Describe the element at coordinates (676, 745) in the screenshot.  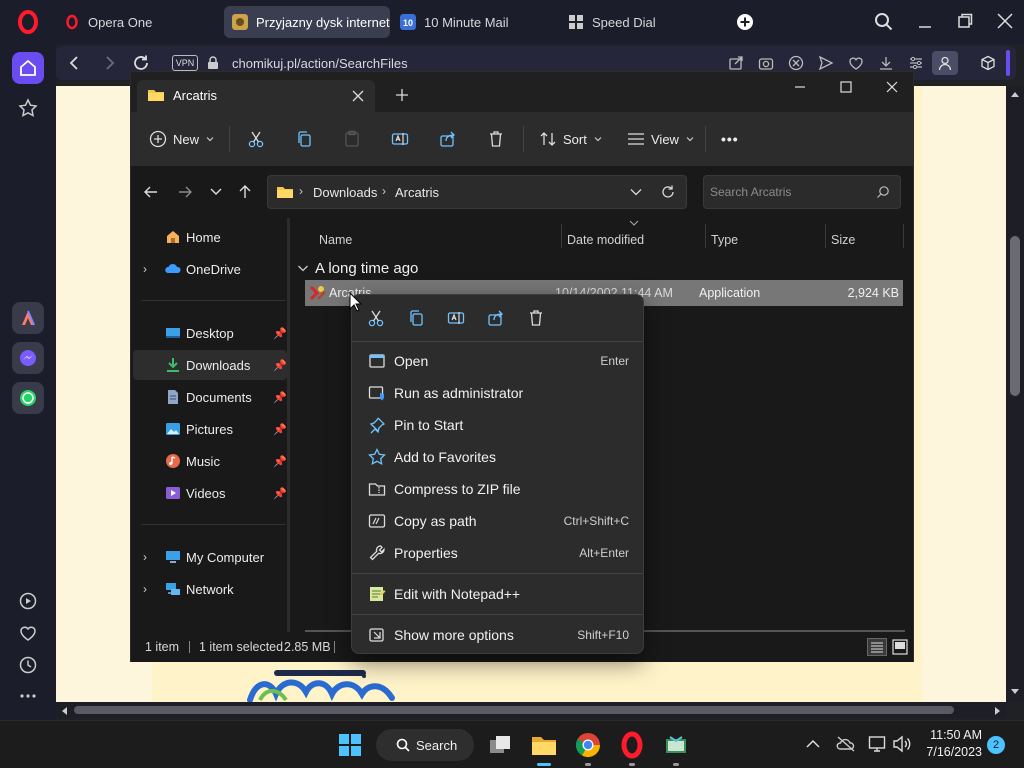
I see `app-taskbar-icon` at that location.